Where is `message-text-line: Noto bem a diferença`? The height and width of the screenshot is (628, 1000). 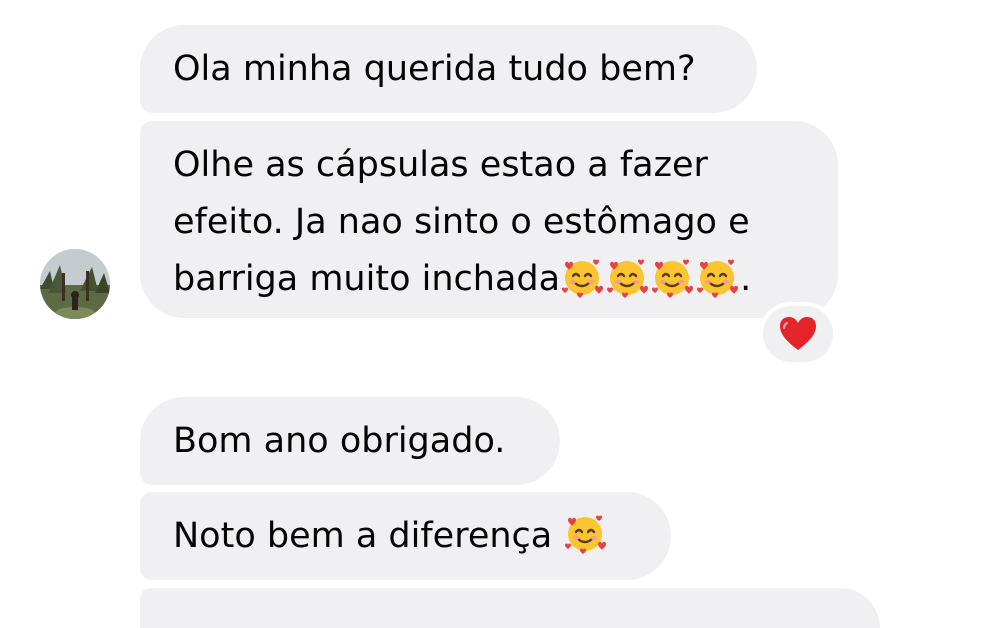 message-text-line: Noto bem a diferença is located at coordinates (422, 536).